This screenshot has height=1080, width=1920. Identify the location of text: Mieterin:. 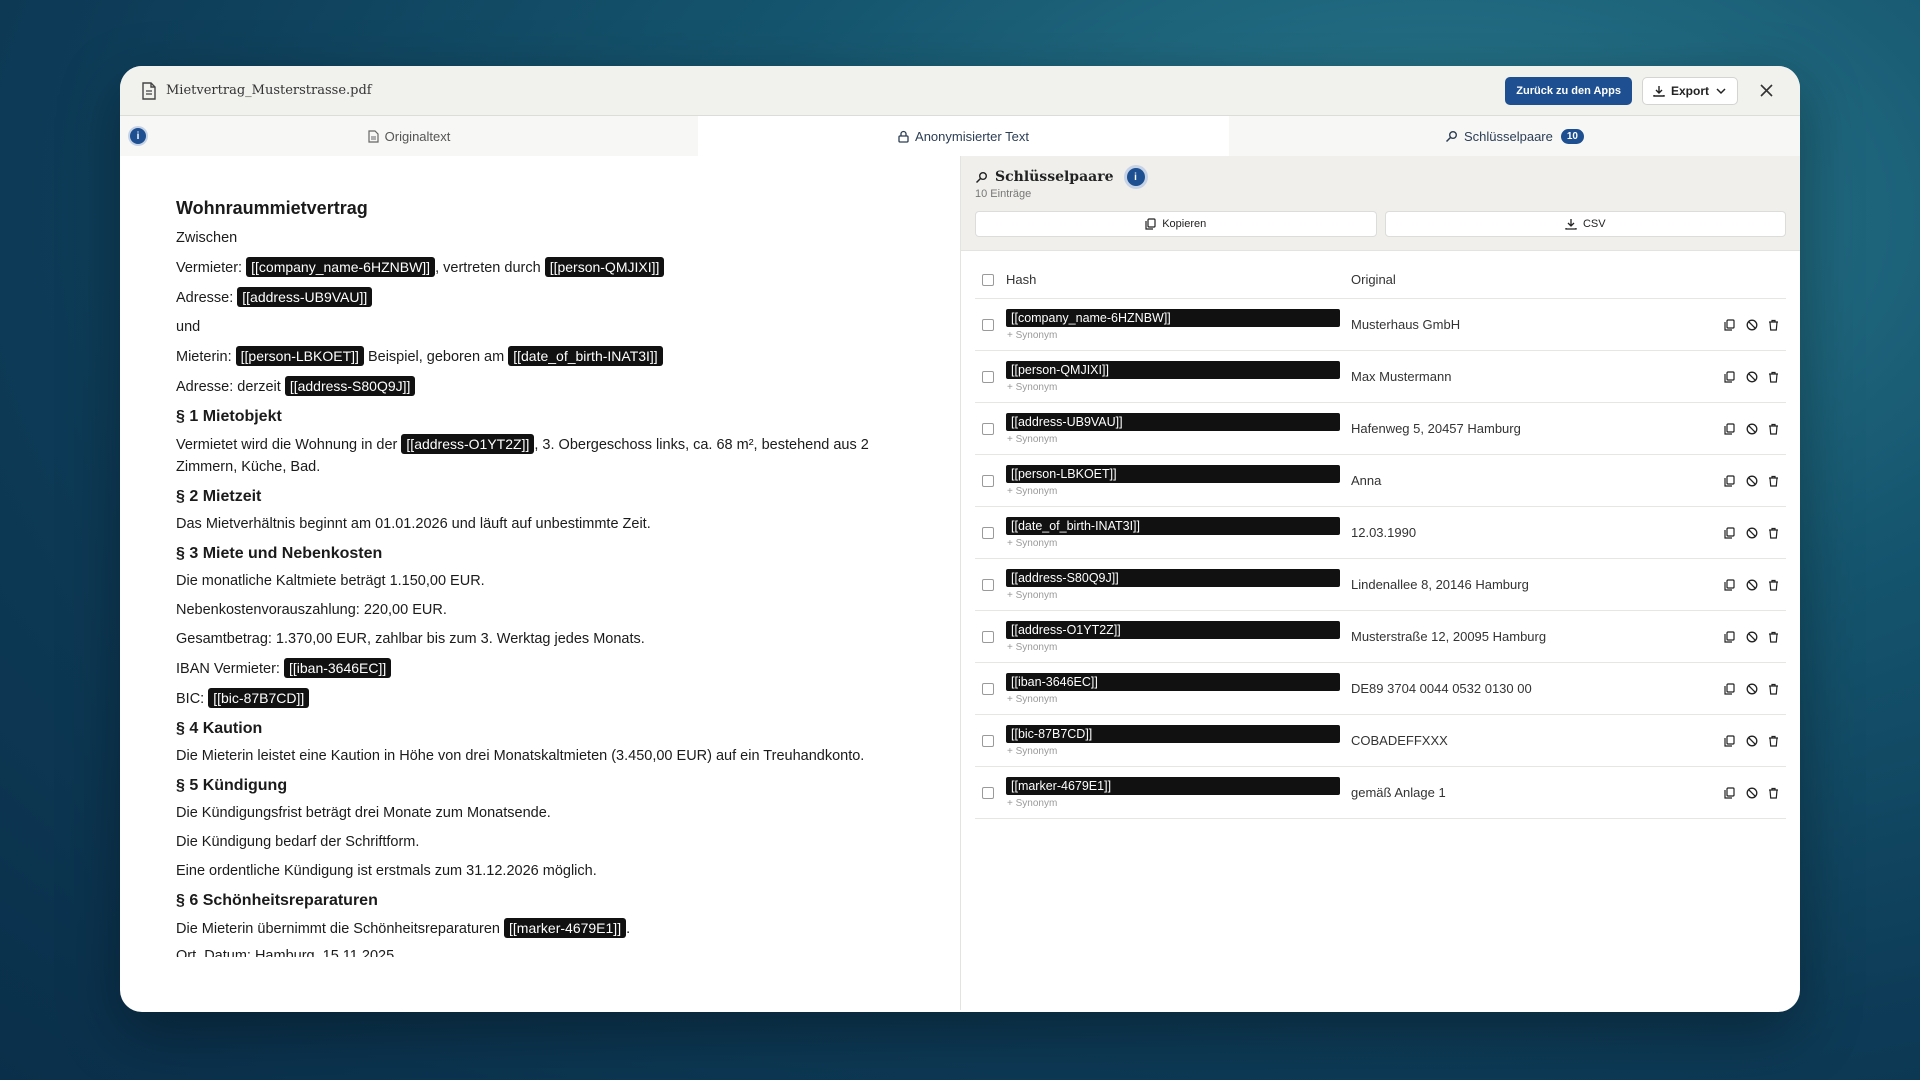
(204, 357).